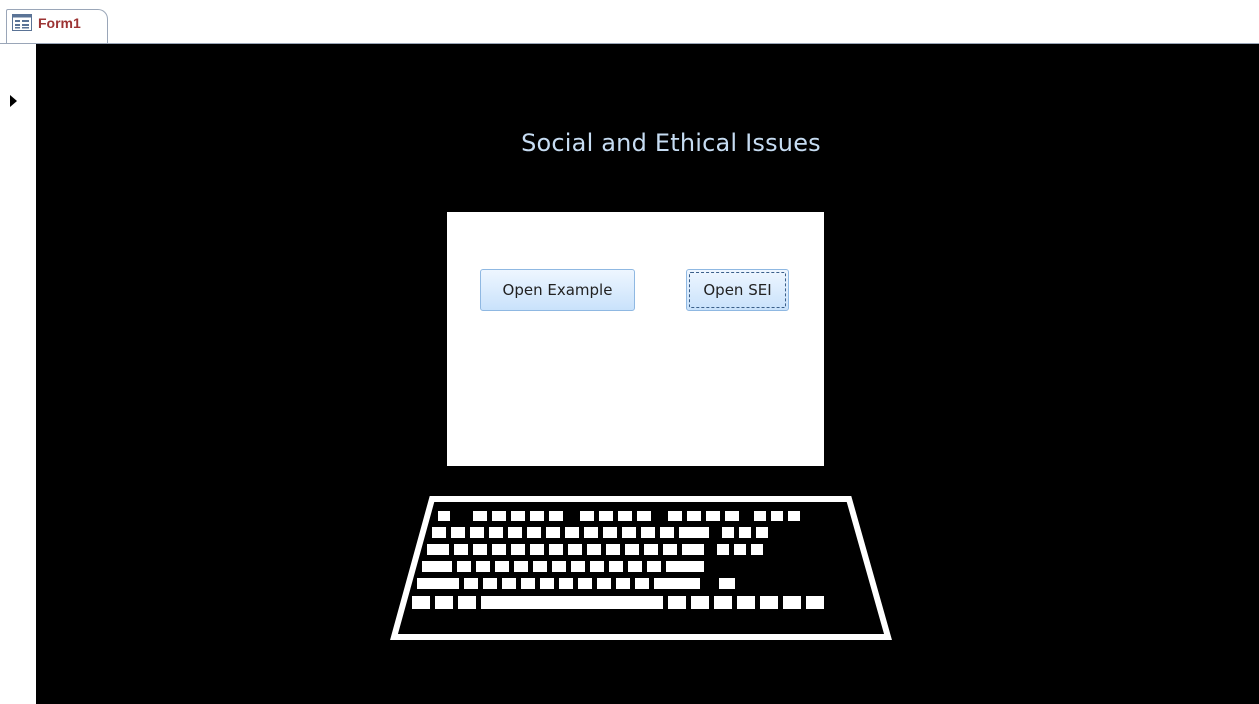 Image resolution: width=1259 pixels, height=704 pixels. What do you see at coordinates (59, 23) in the screenshot?
I see `tab-label: Form1` at bounding box center [59, 23].